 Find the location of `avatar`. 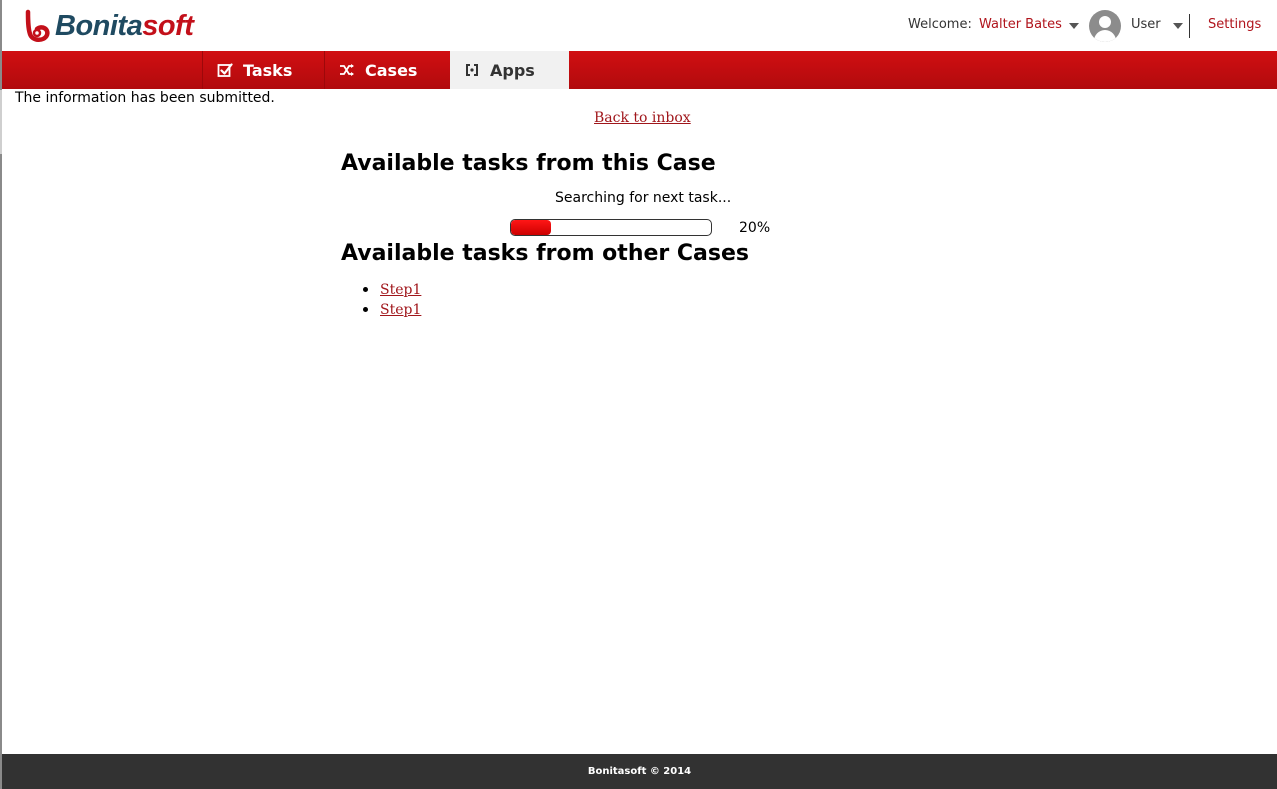

avatar is located at coordinates (1105, 26).